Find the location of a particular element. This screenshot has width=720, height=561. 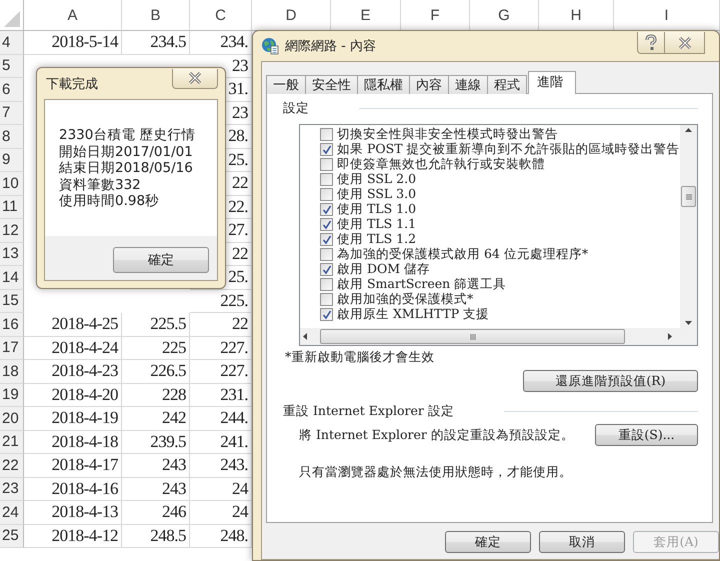

setting-label: 啟用加強的受保護模式* is located at coordinates (405, 299).